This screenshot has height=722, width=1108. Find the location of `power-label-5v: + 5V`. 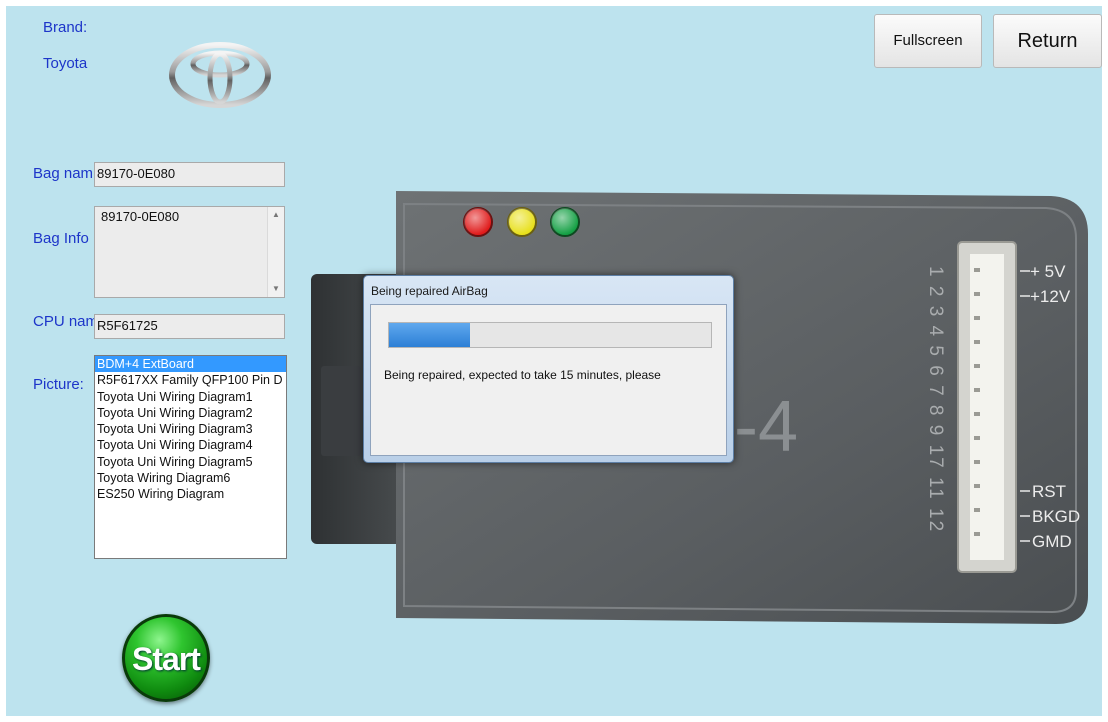

power-label-5v: + 5V is located at coordinates (1048, 271).